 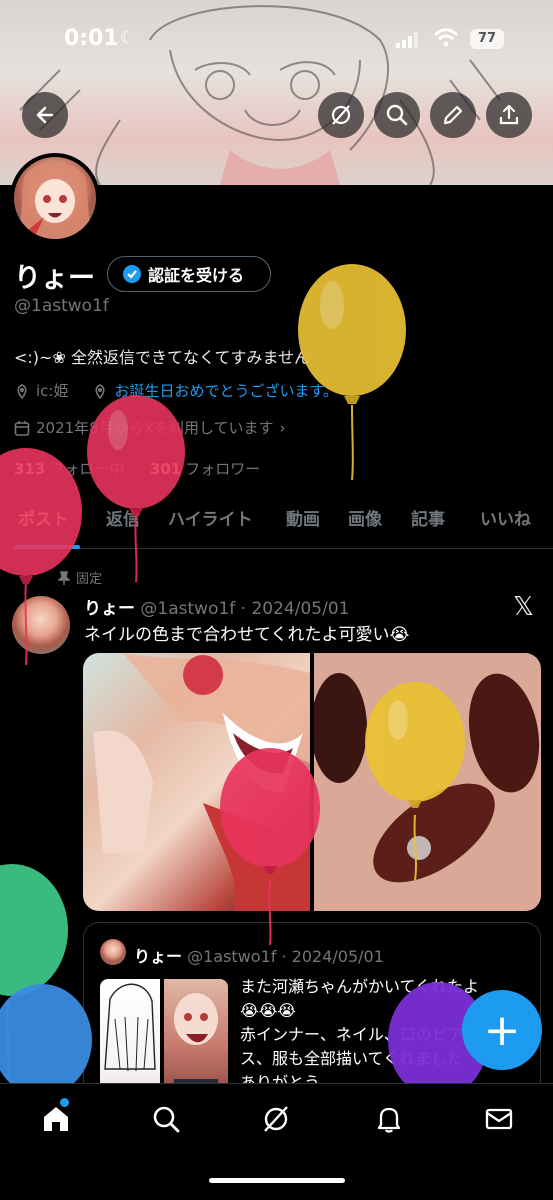 I want to click on get-verified-button: 認証を受ける, so click(x=189, y=274).